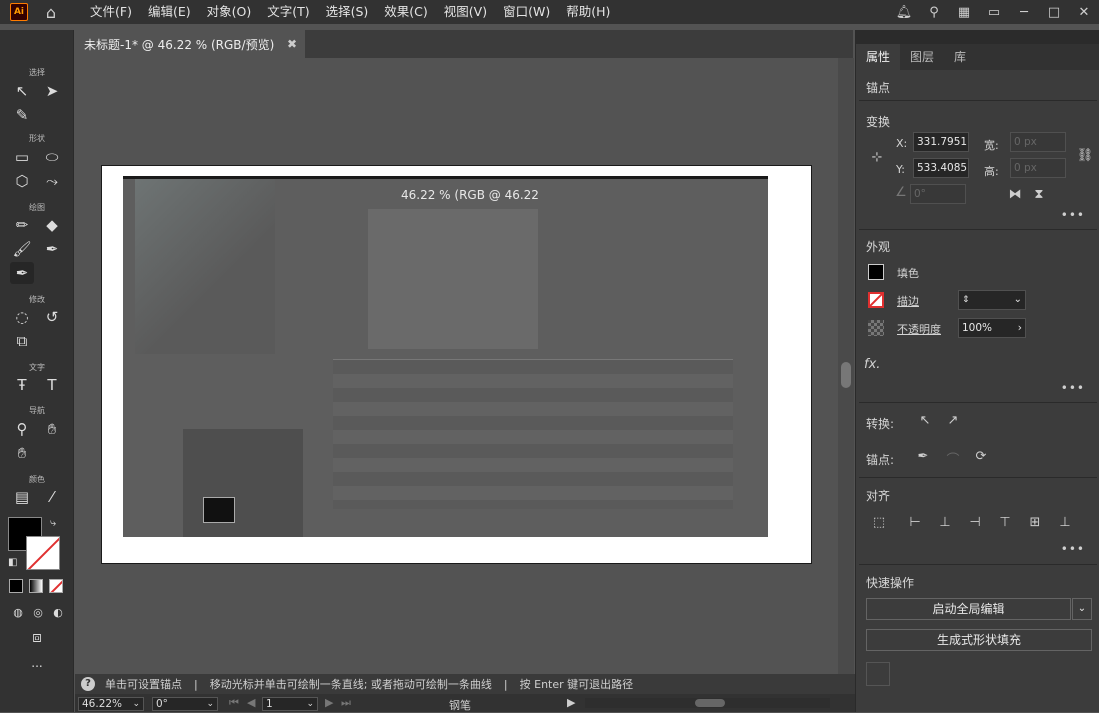 The width and height of the screenshot is (1099, 713). What do you see at coordinates (229, 12) in the screenshot?
I see `menu-object: 对象(O)` at bounding box center [229, 12].